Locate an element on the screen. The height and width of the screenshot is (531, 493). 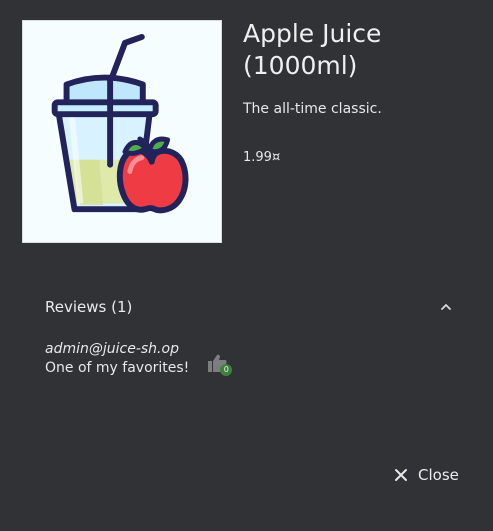
close-button: Close is located at coordinates (426, 475).